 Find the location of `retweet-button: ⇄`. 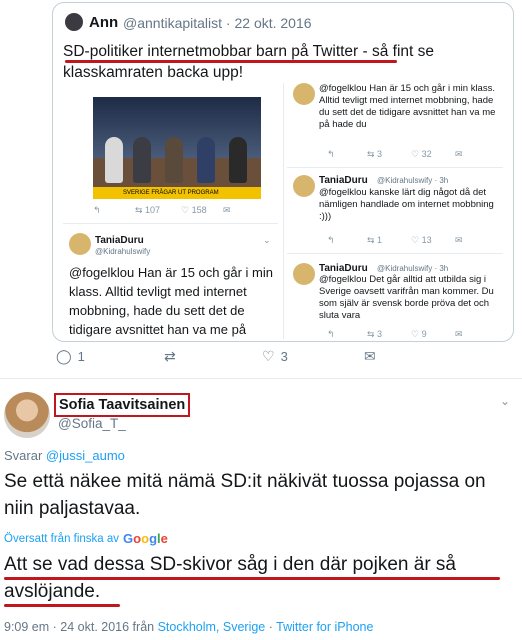

retweet-button: ⇄ is located at coordinates (170, 356).